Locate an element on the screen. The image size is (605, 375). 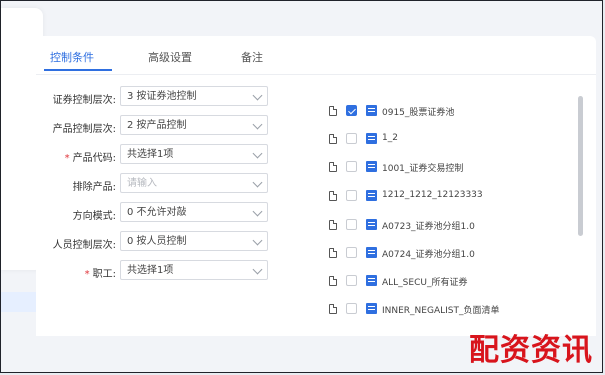
exclude-product-select: 请输入 is located at coordinates (194, 183).